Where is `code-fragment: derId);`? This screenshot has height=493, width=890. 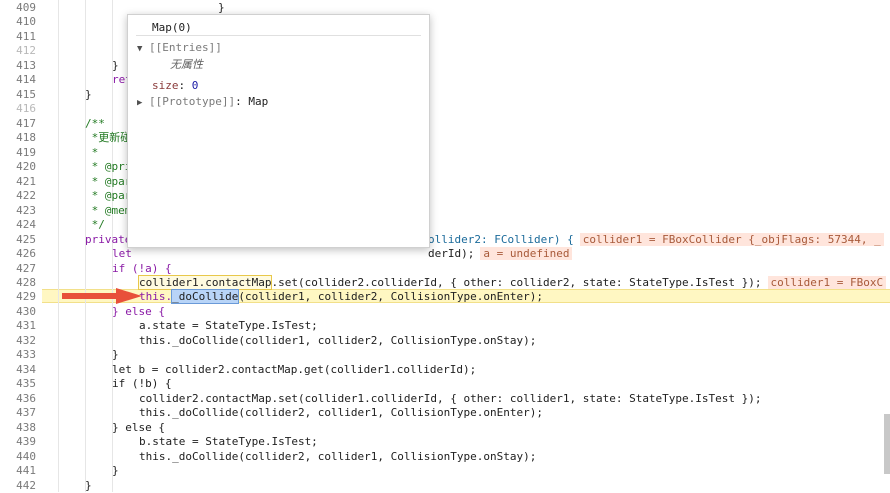
code-fragment: derId); is located at coordinates (451, 253).